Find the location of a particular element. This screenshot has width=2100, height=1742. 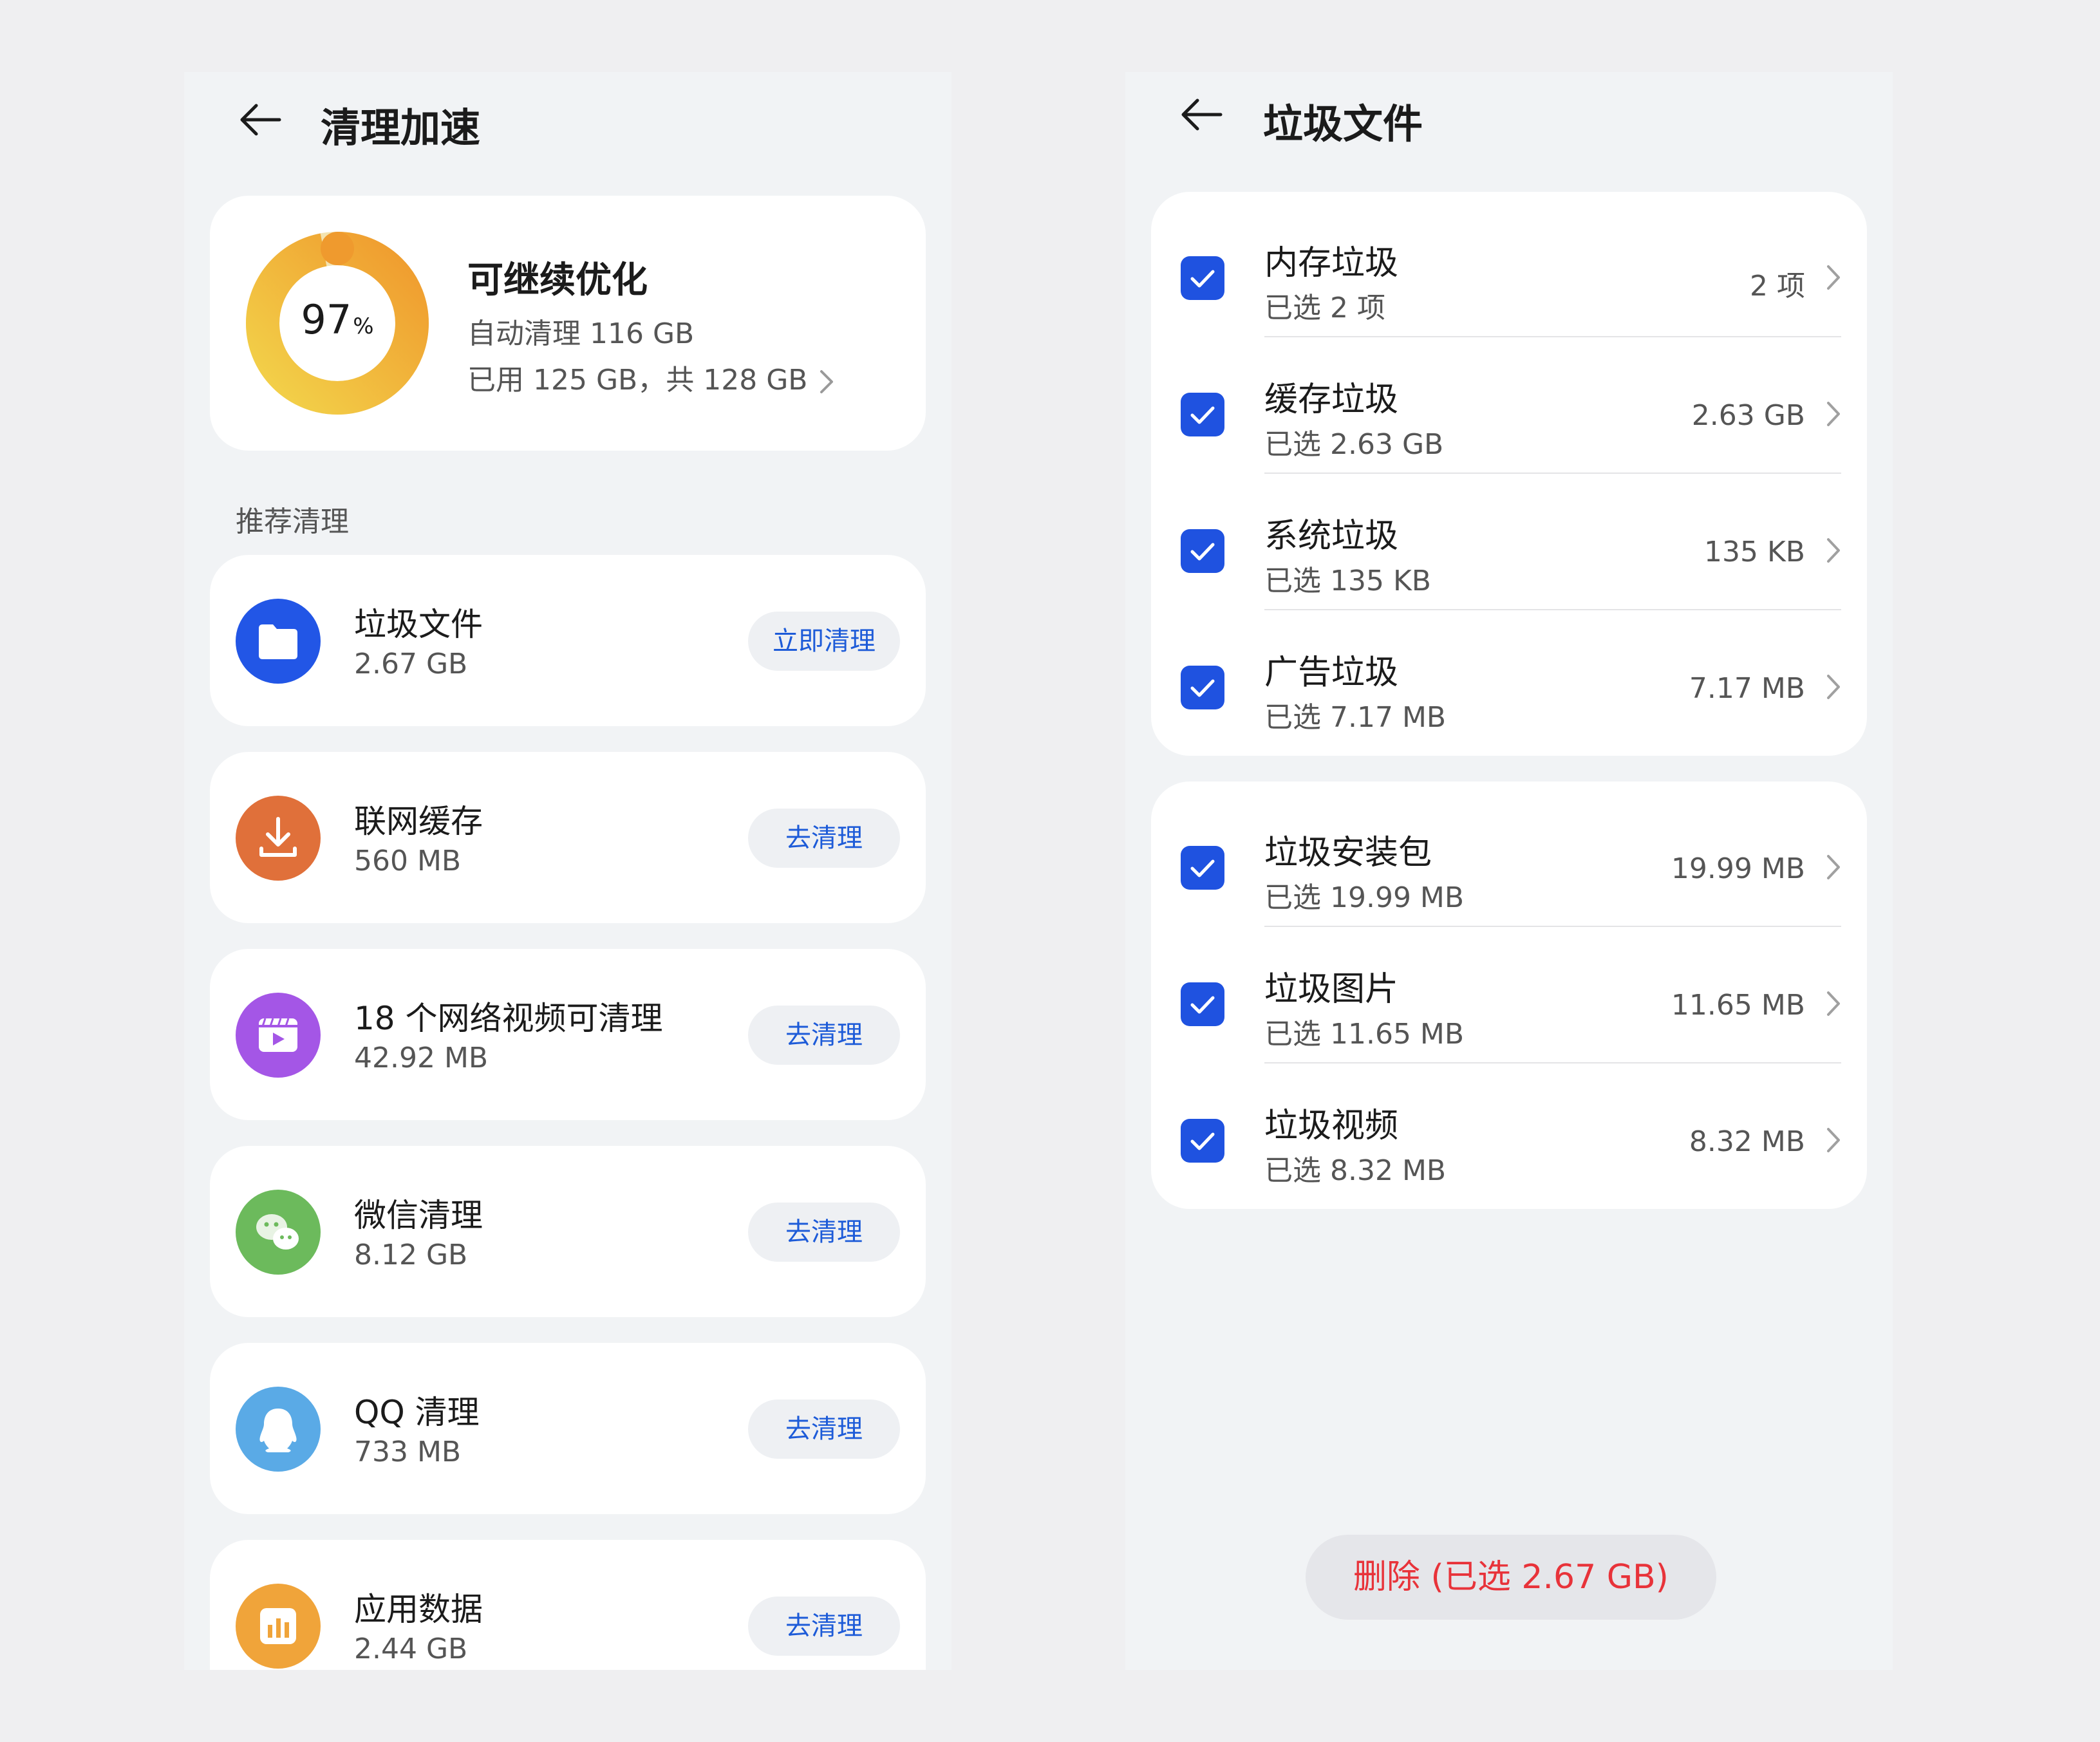

row-title: 垃圾安装包 is located at coordinates (1348, 853).